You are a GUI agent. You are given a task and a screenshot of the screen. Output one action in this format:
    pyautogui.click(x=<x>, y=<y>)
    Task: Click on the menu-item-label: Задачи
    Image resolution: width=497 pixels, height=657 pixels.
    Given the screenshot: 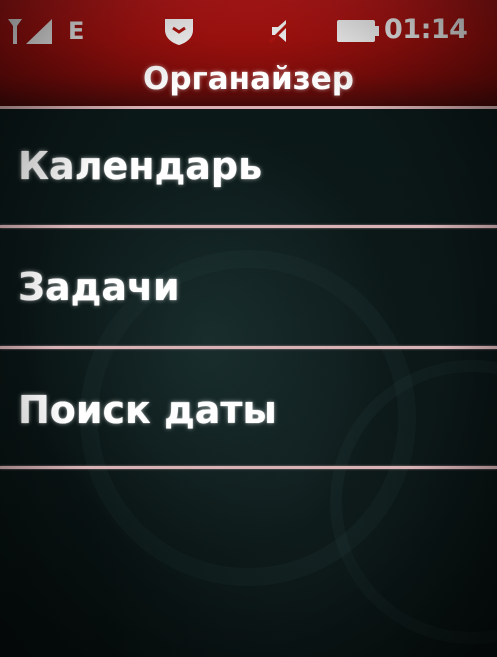 What is the action you would take?
    pyautogui.click(x=99, y=287)
    